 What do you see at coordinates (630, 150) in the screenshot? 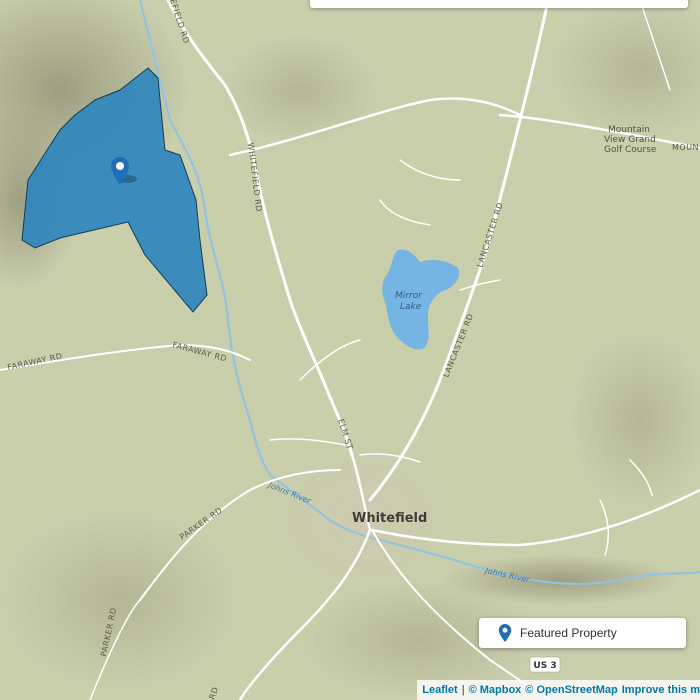
I see `golf-label-line3: Golf Course` at bounding box center [630, 150].